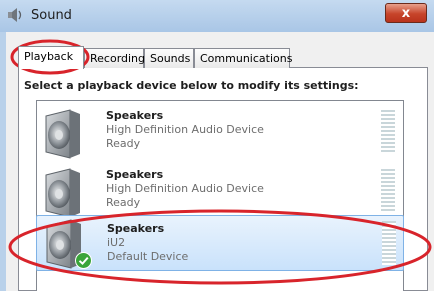  Describe the element at coordinates (243, 58) in the screenshot. I see `tab-communications: Communications` at that location.